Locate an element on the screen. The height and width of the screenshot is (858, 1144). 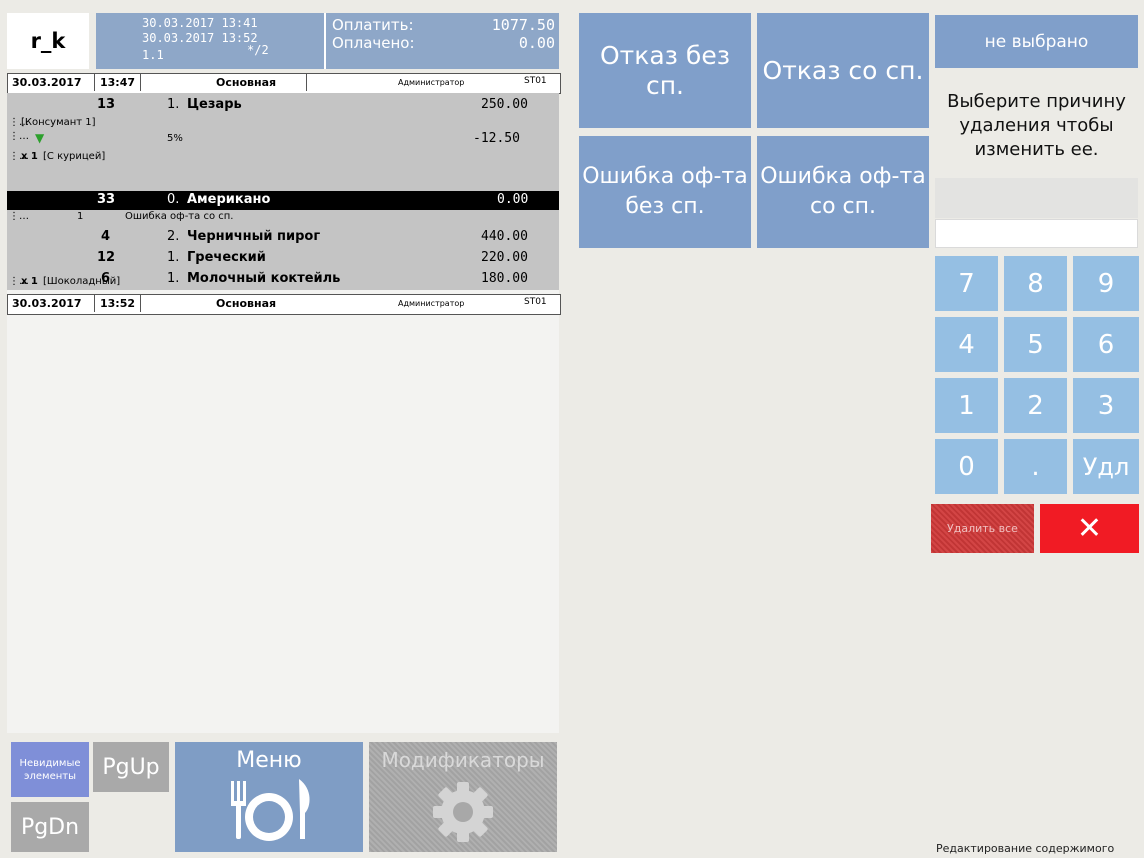
date-open: 30.03.2017 13:41 is located at coordinates (200, 23).